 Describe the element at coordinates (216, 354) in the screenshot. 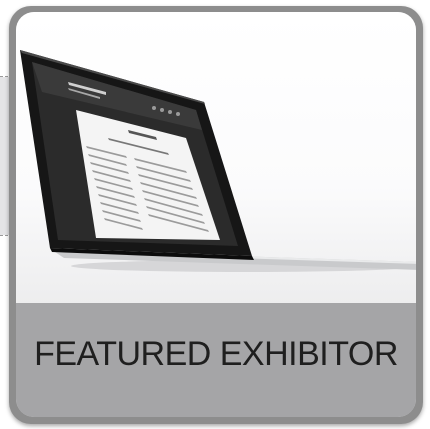

I see `card-caption: FEATURED EXHIBITOR` at that location.